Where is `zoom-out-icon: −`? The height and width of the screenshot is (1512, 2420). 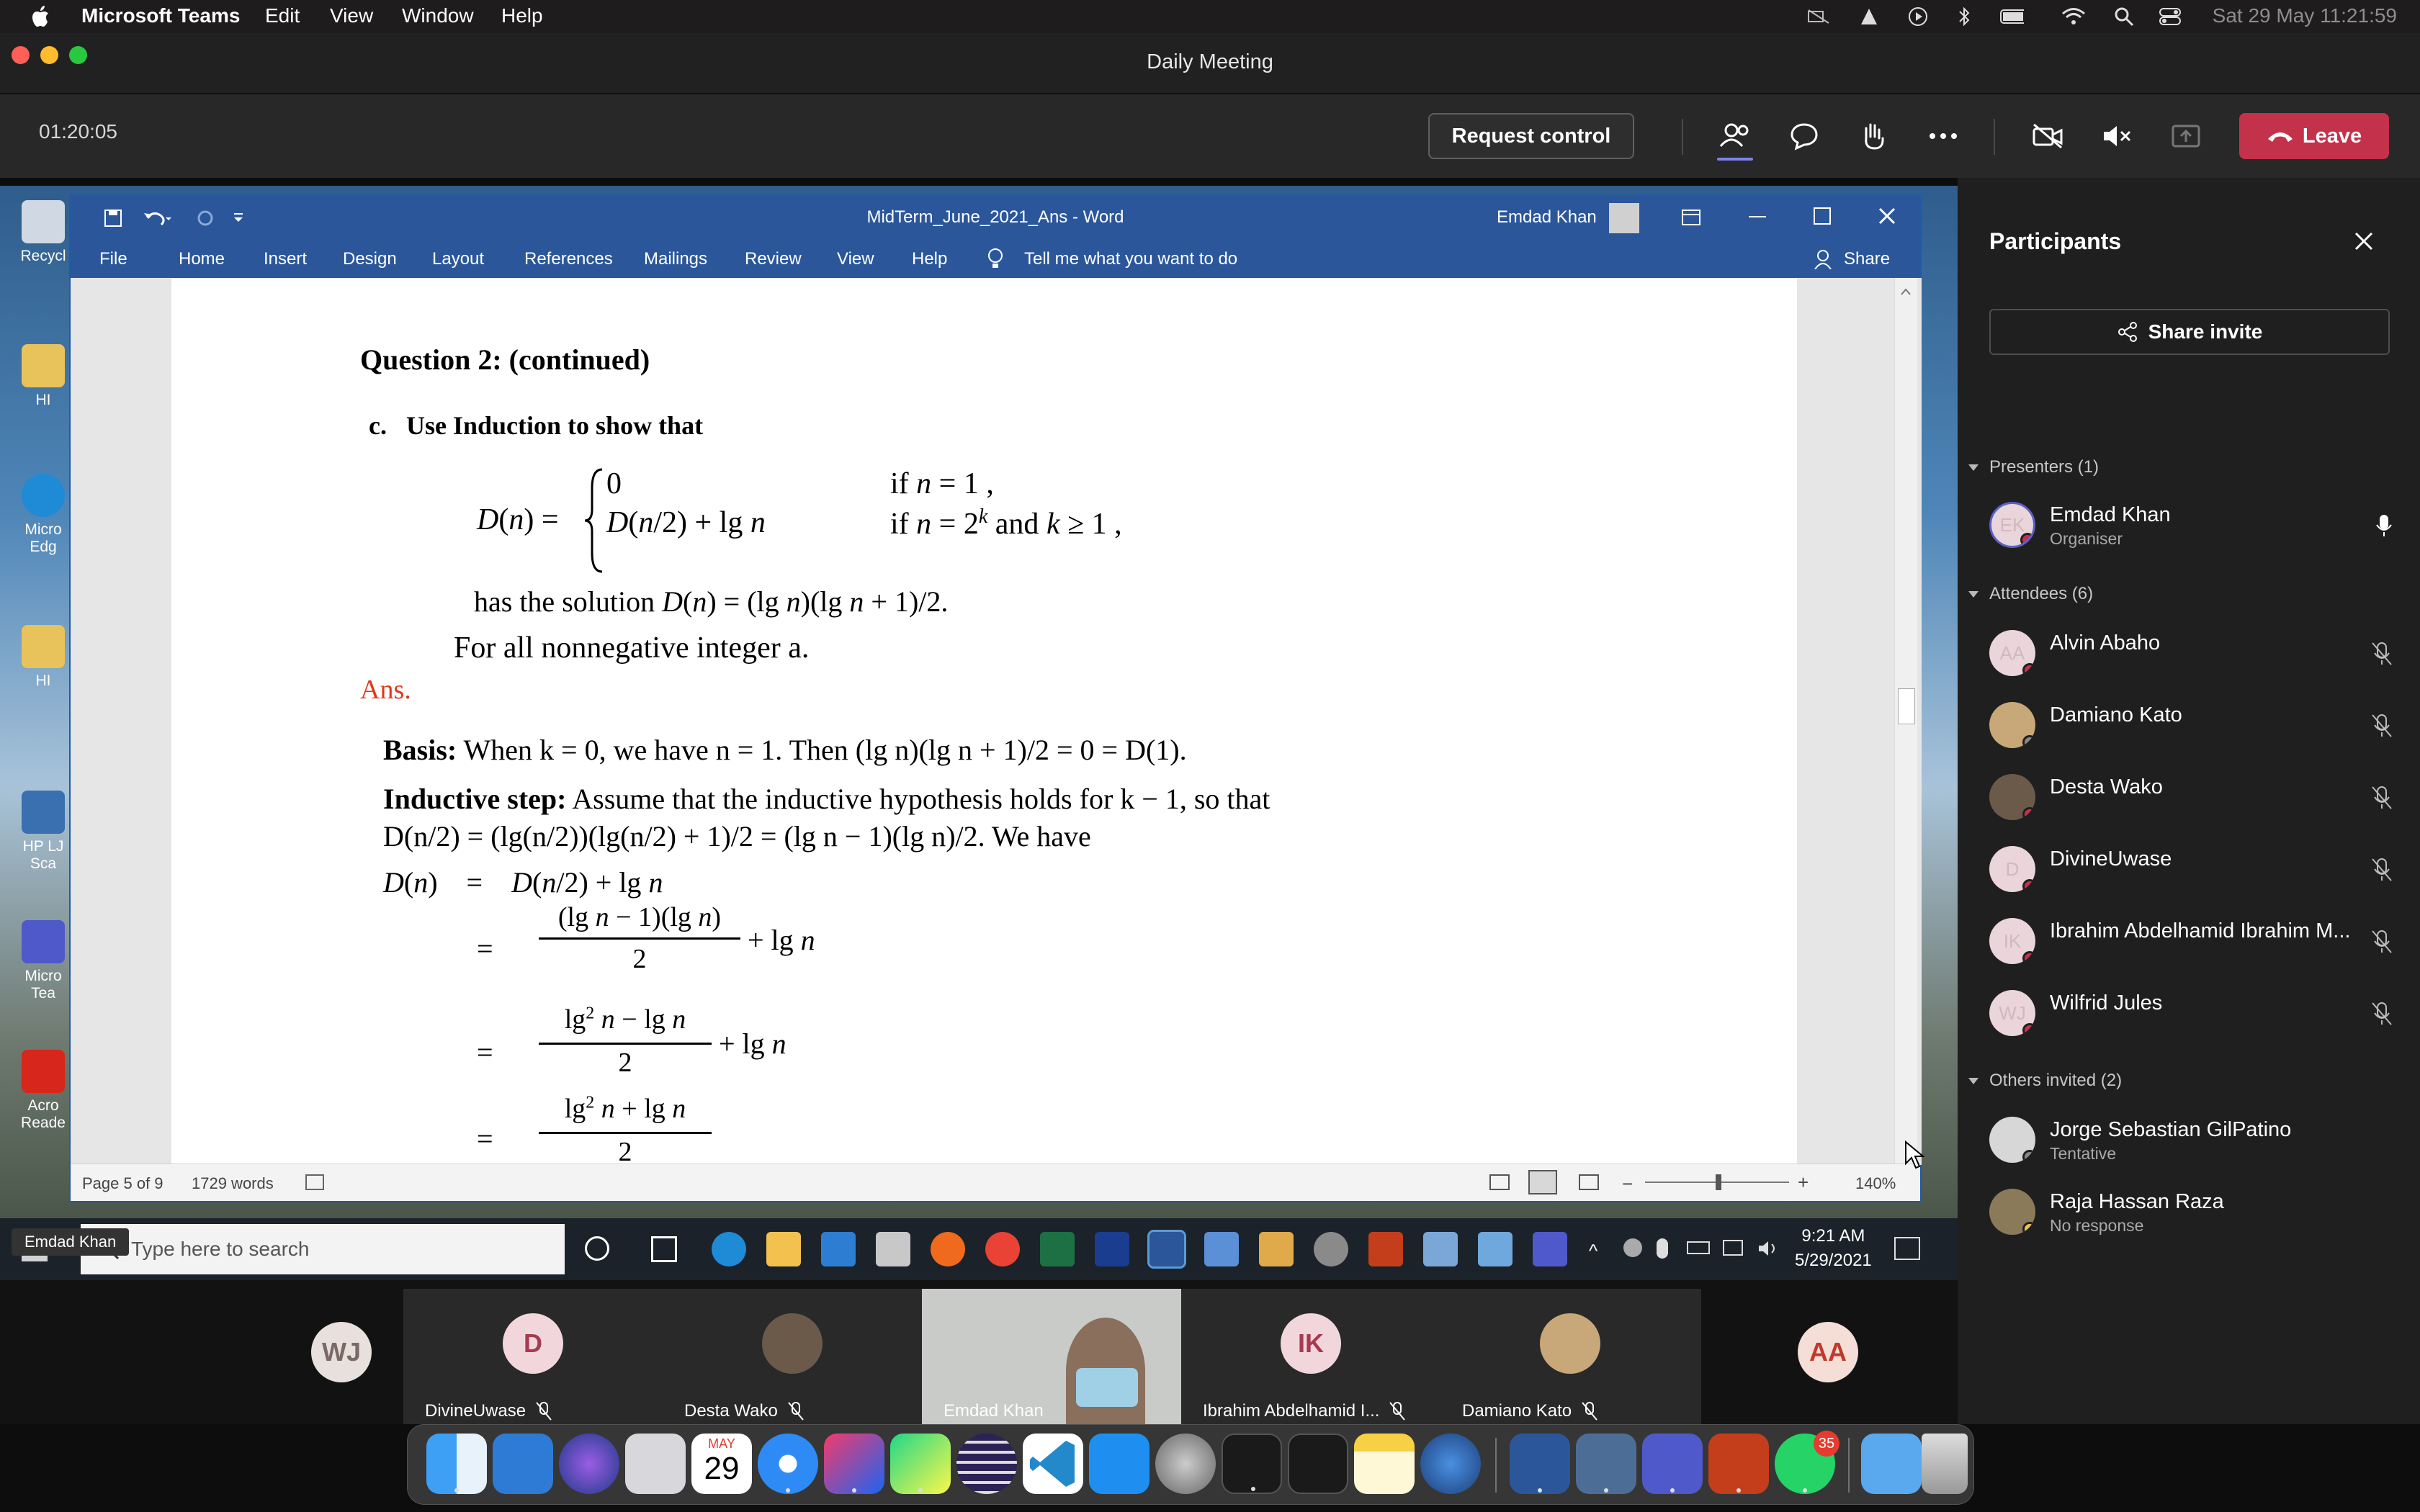
zoom-out-icon: − is located at coordinates (1627, 1184).